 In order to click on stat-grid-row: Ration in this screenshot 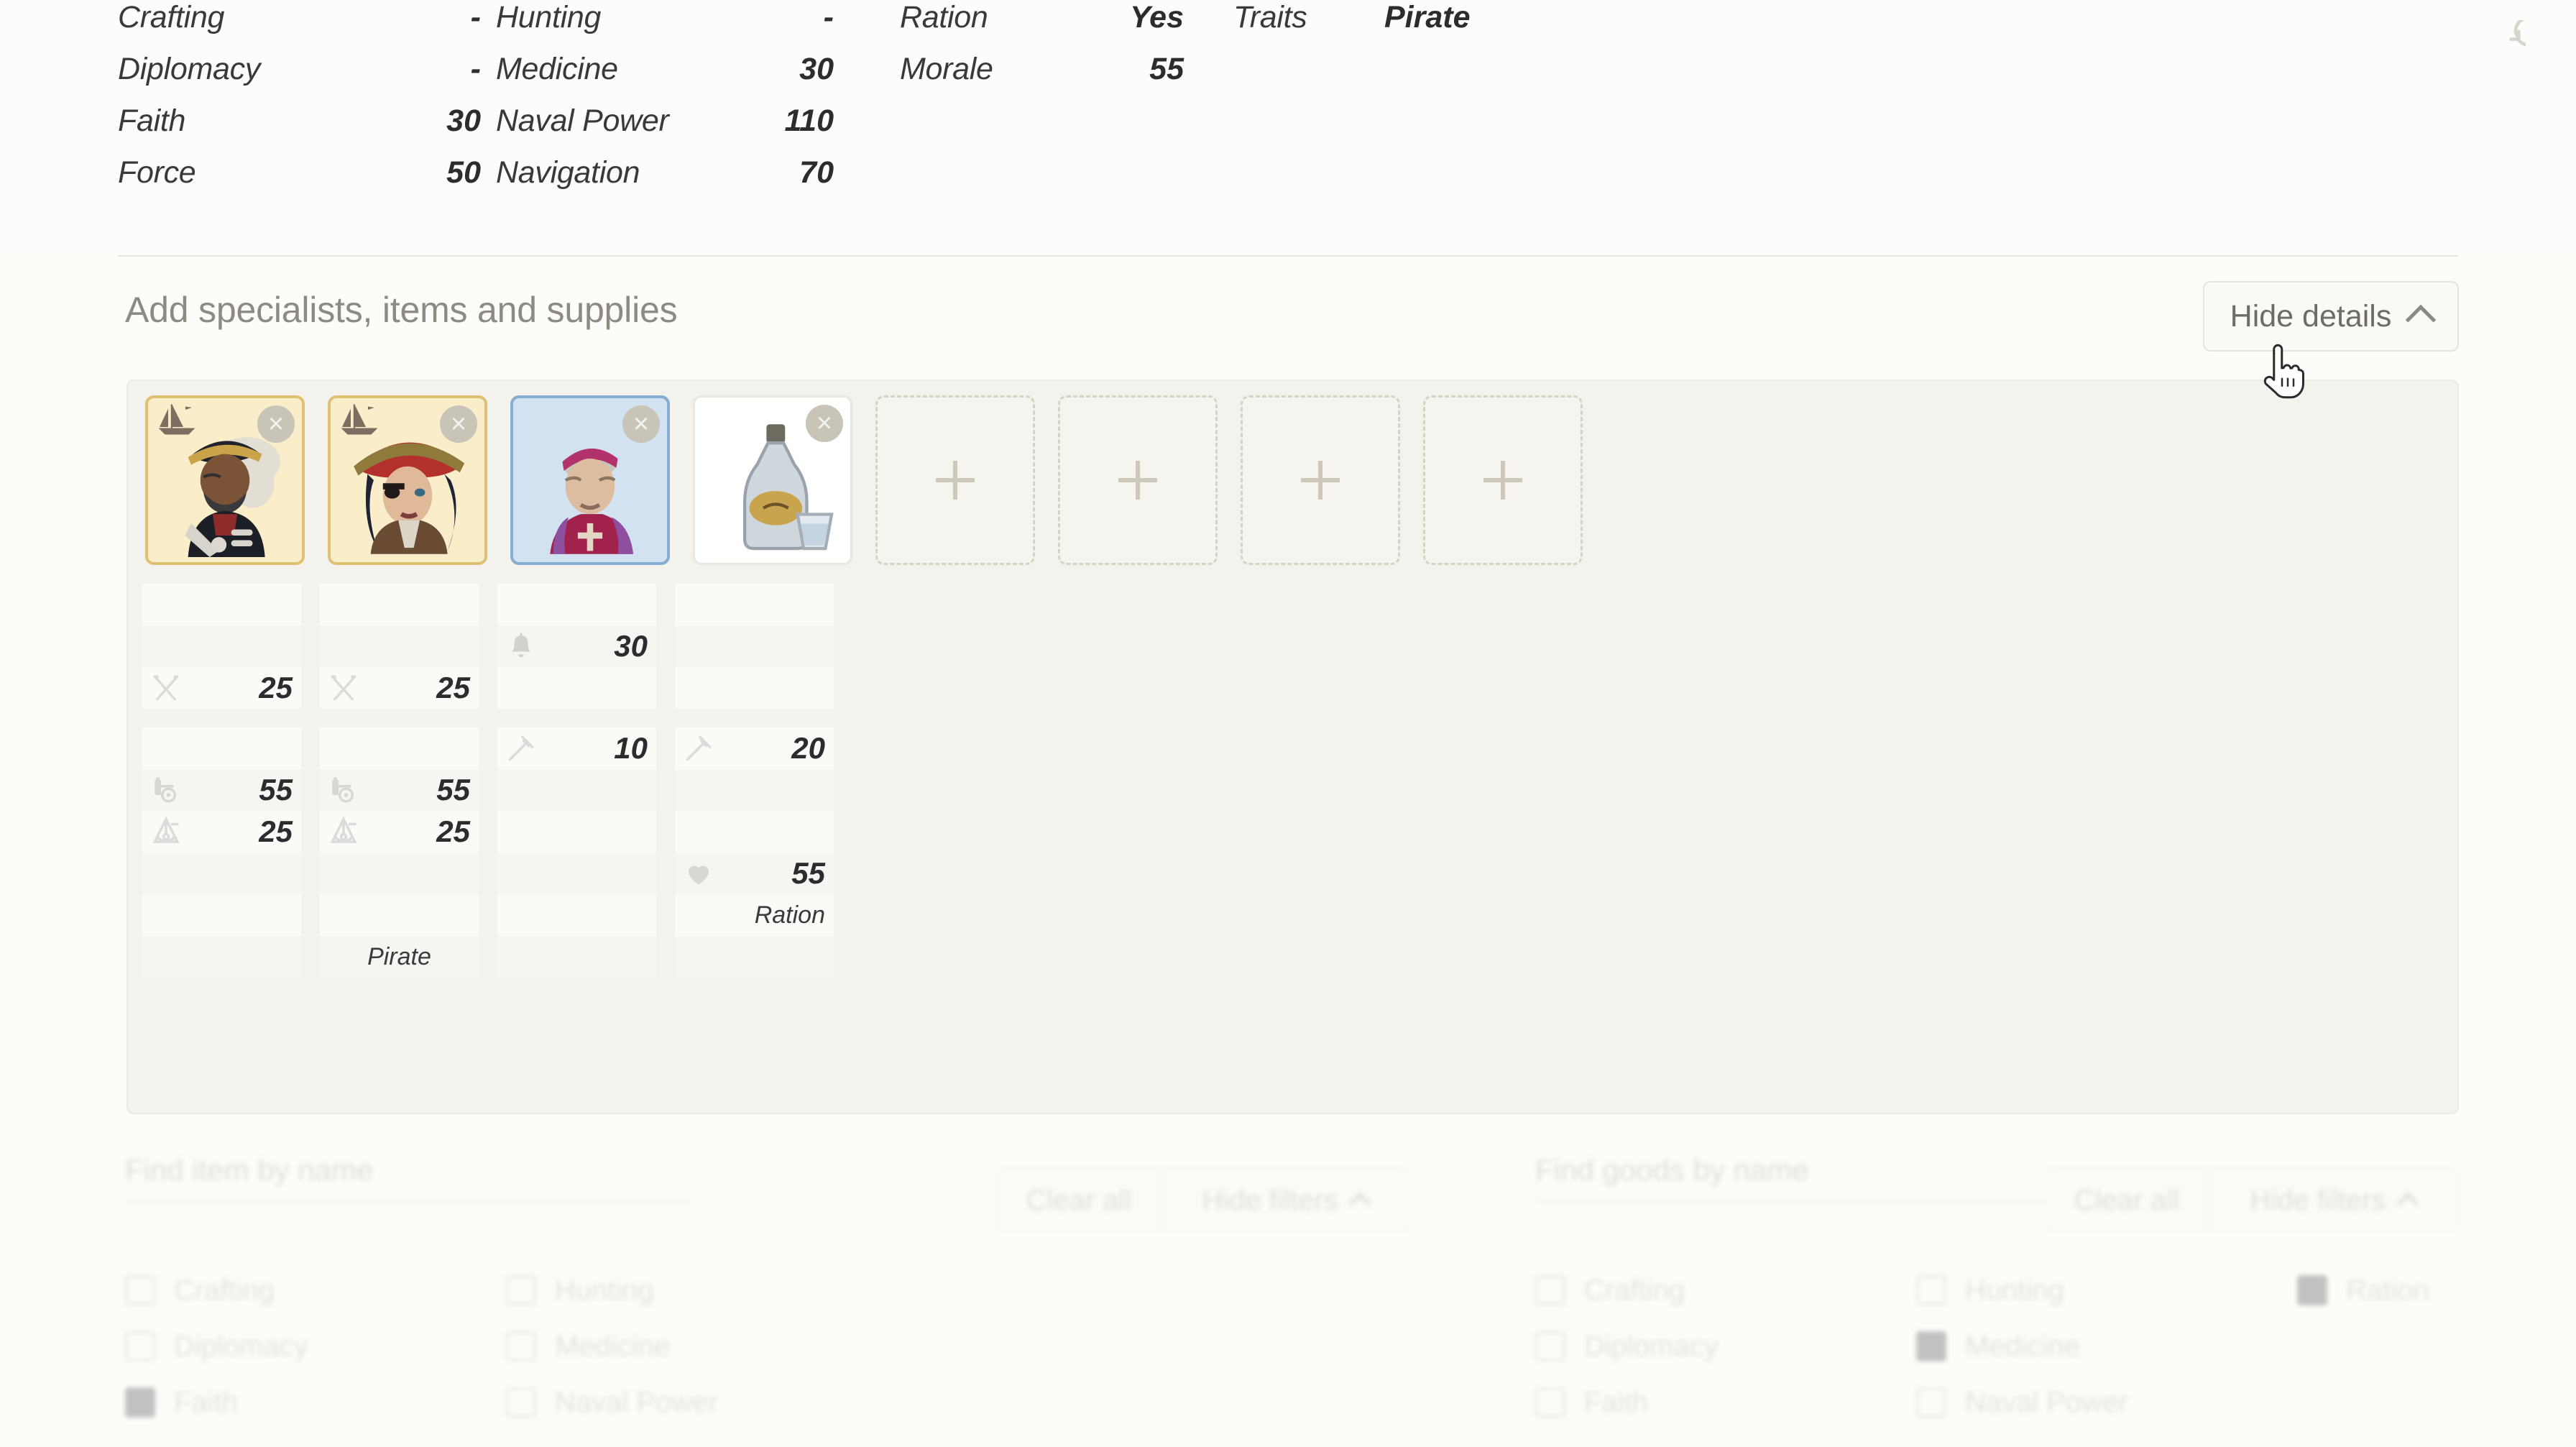, I will do `click(497, 915)`.